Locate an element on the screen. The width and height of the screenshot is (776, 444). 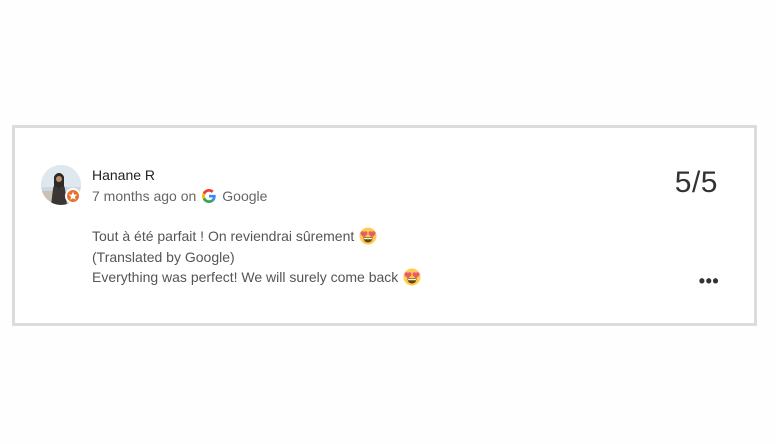
google-icon is located at coordinates (209, 196).